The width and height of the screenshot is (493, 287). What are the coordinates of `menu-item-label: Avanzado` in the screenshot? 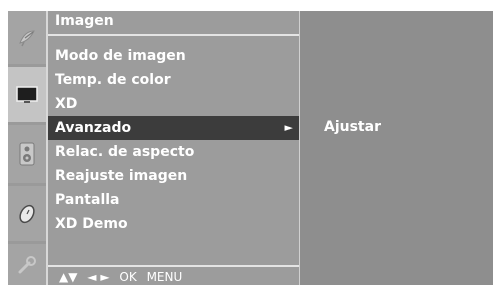 It's located at (93, 128).